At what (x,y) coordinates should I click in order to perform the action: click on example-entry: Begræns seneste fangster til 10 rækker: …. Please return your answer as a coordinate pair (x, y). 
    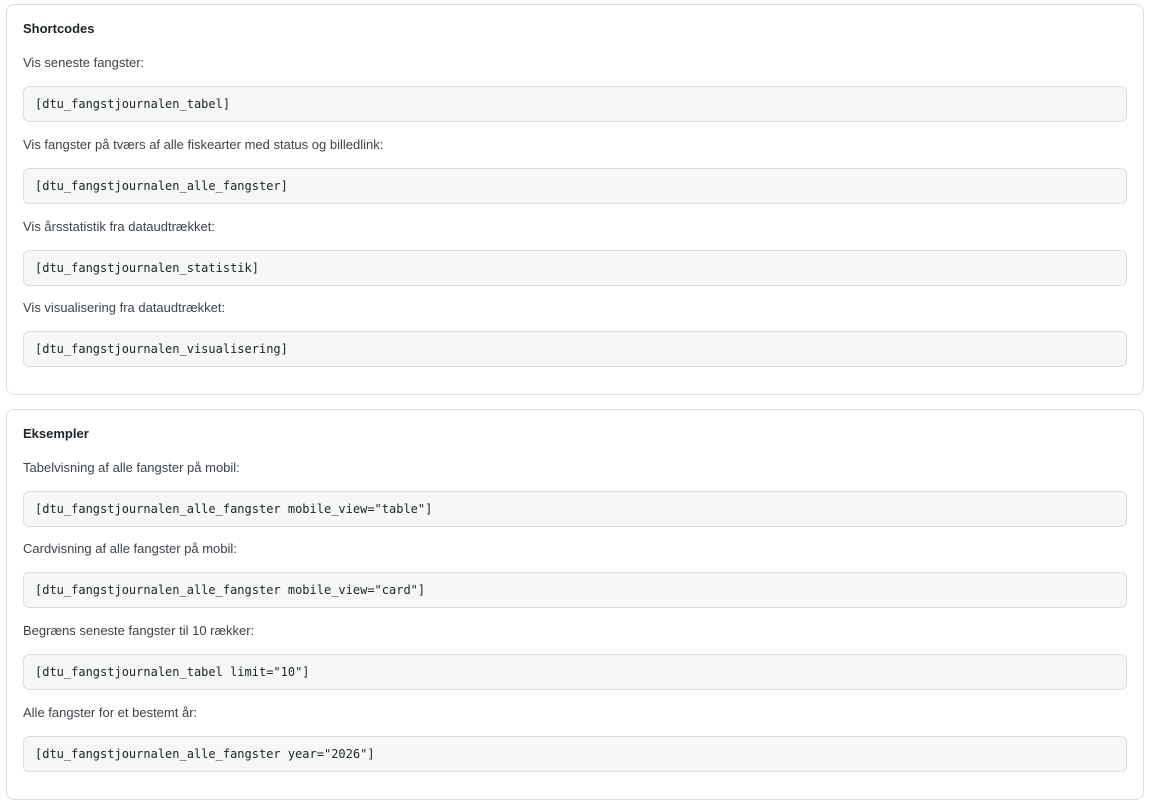
    Looking at the image, I should click on (575, 655).